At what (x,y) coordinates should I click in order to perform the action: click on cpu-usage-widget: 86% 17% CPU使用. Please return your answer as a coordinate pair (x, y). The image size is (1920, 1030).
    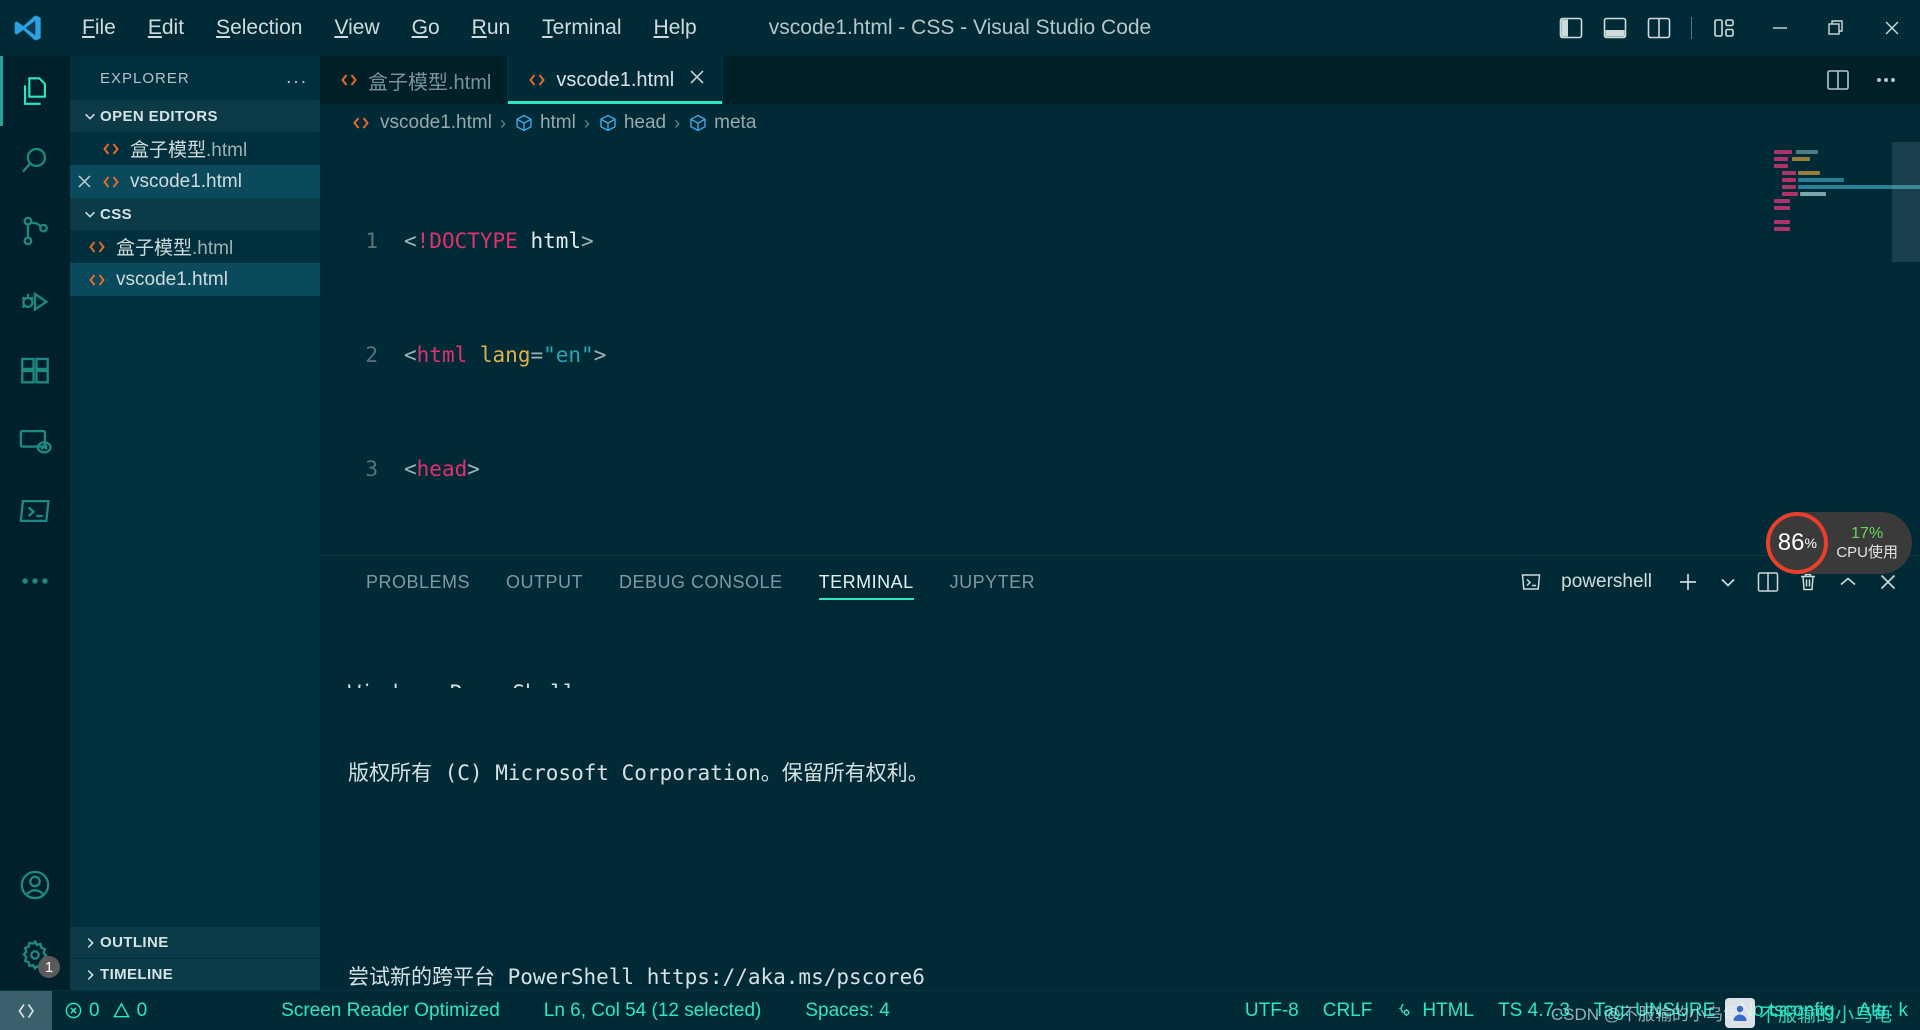
    Looking at the image, I should click on (1839, 543).